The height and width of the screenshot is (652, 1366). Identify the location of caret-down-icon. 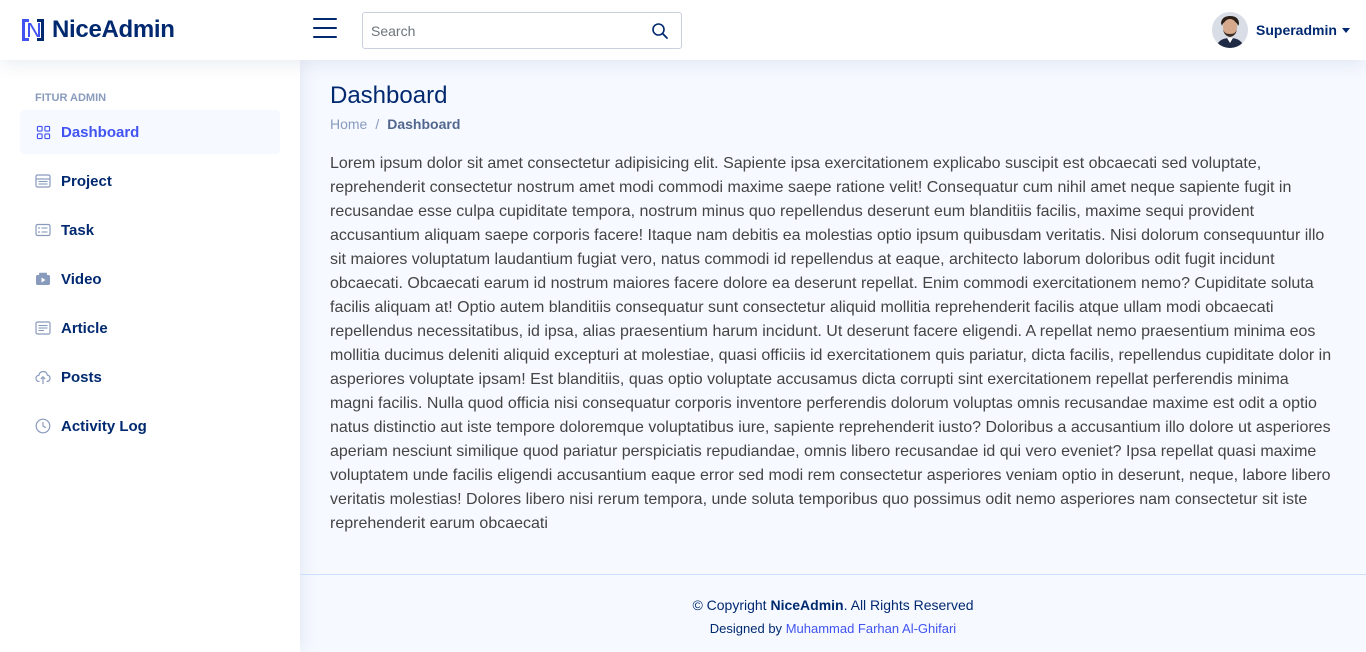
(1345, 30).